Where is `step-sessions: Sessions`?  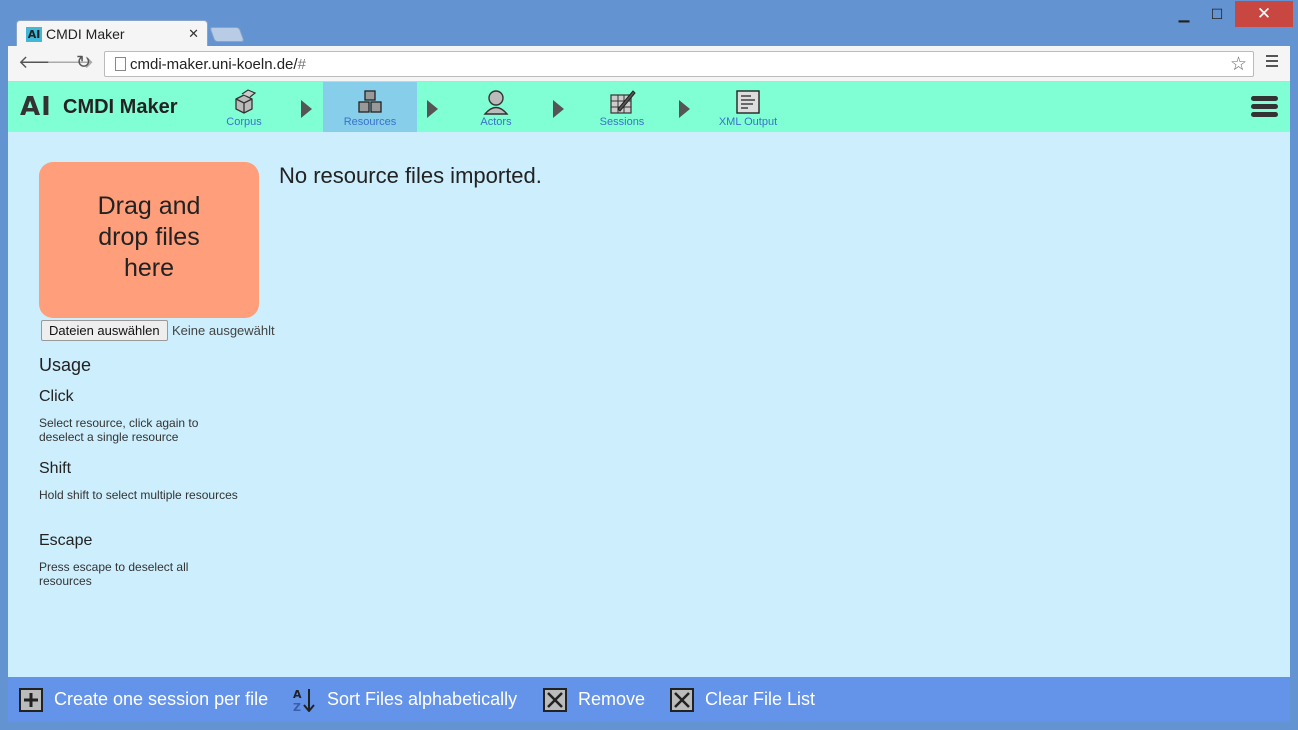 step-sessions: Sessions is located at coordinates (622, 107).